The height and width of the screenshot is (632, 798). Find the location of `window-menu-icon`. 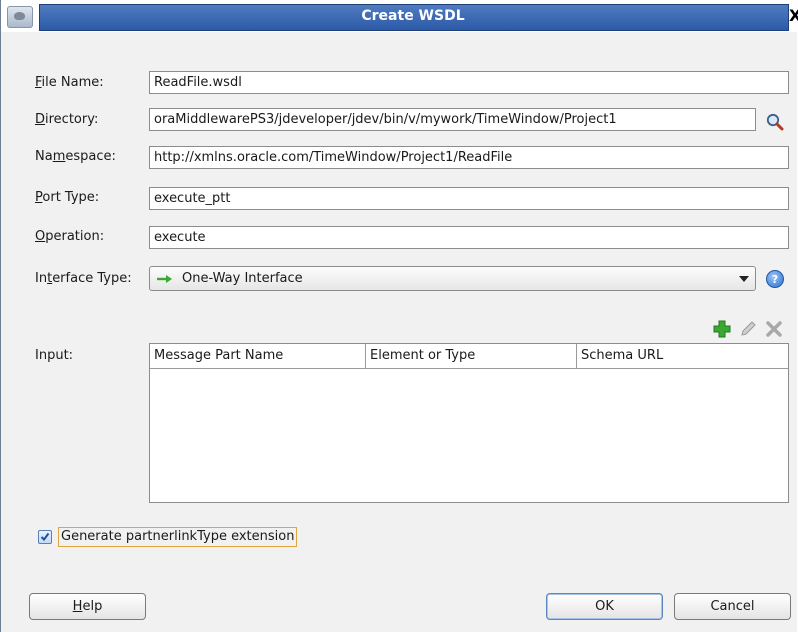

window-menu-icon is located at coordinates (20, 17).